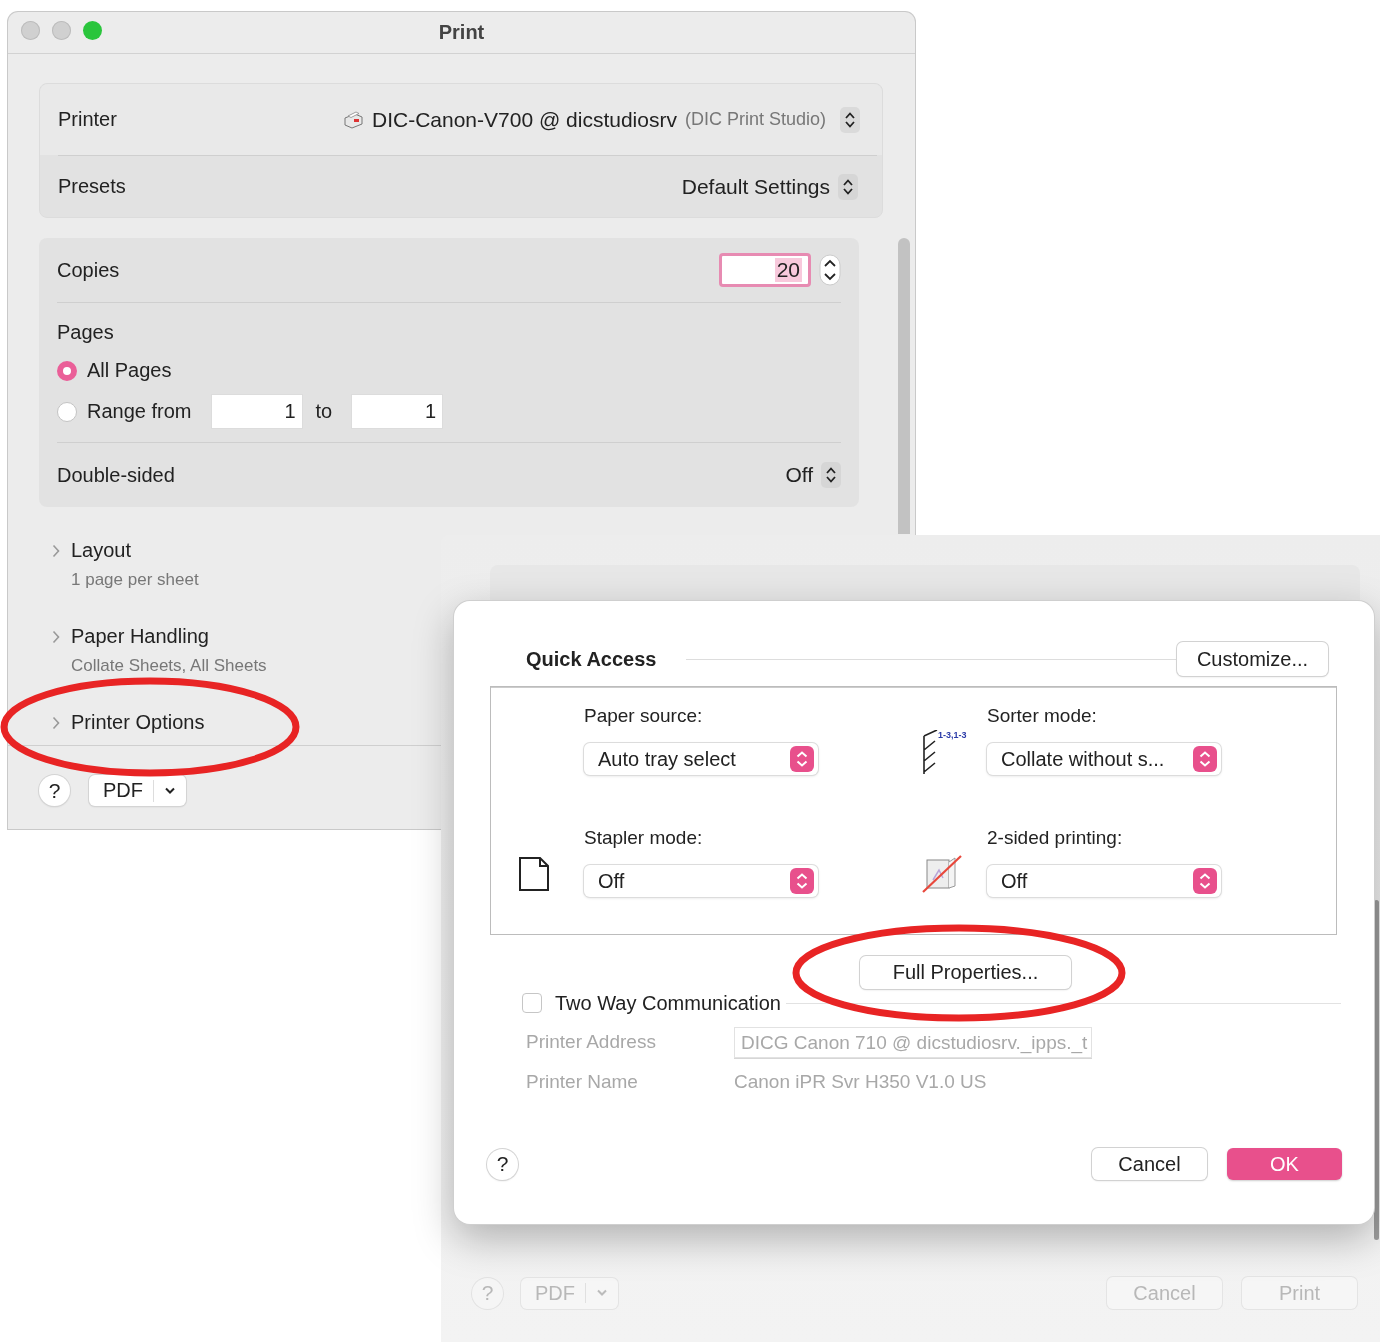 This screenshot has width=1380, height=1342. I want to click on close-icon, so click(30, 30).